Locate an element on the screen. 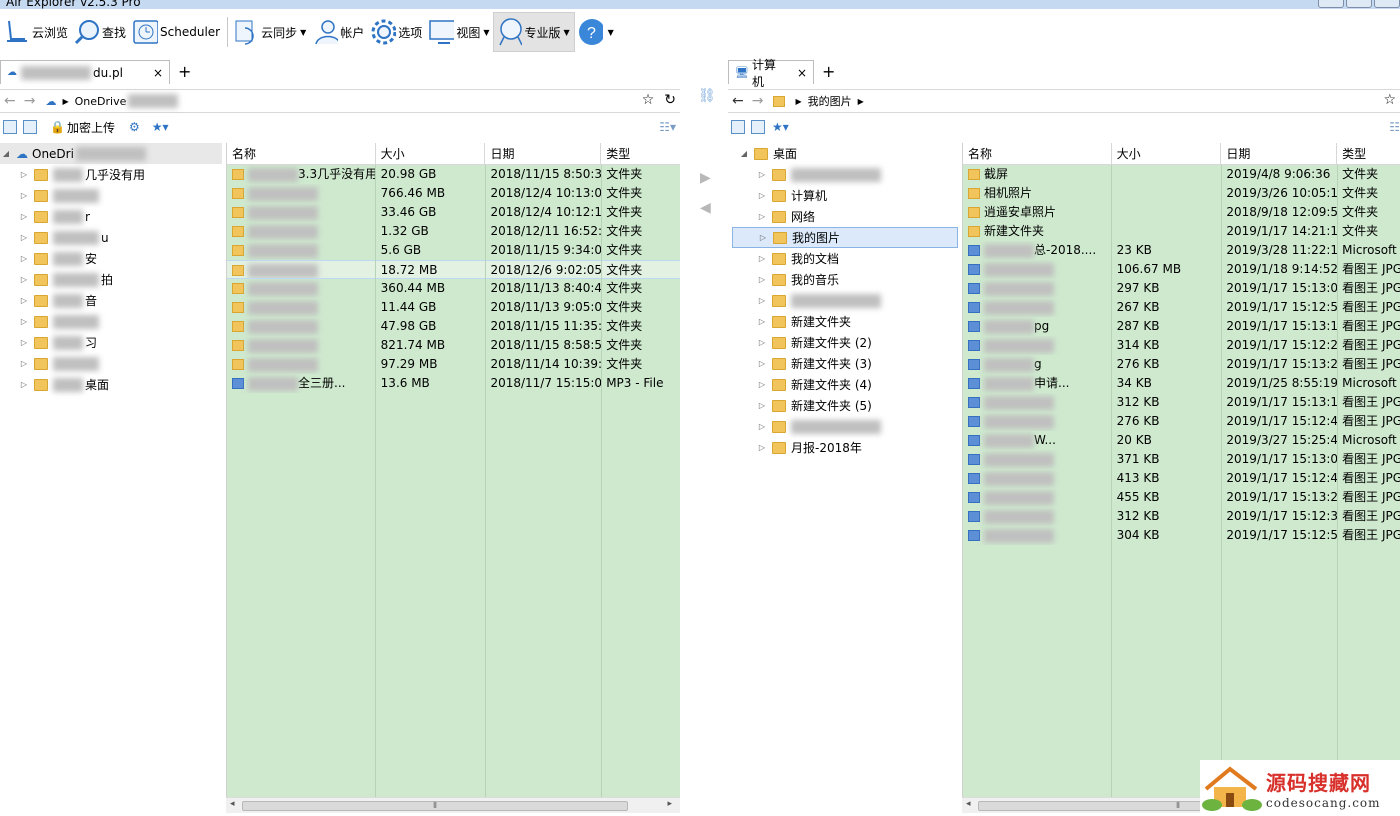 Image resolution: width=1400 pixels, height=816 pixels. tree-item: ▷ 新建文件夹 (4) is located at coordinates (845, 384).